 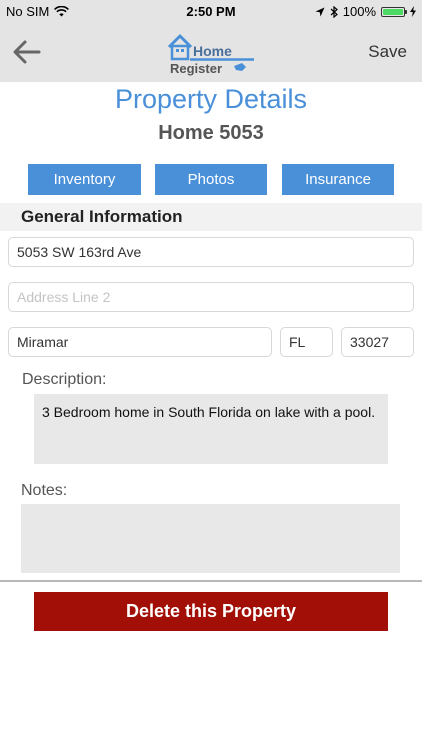 I want to click on tab-insurance: Insurance, so click(x=338, y=179).